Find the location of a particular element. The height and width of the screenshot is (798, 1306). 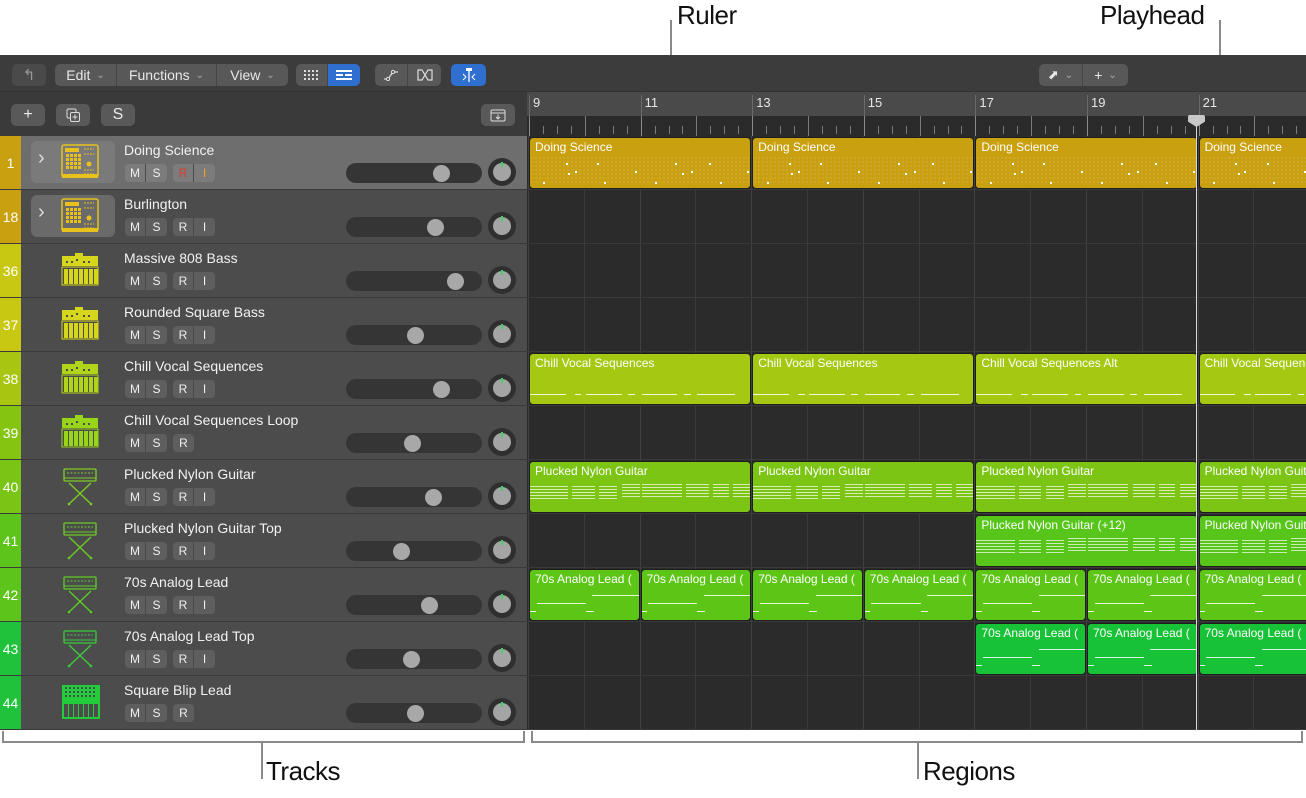

track-name: Doing Science is located at coordinates (169, 150).